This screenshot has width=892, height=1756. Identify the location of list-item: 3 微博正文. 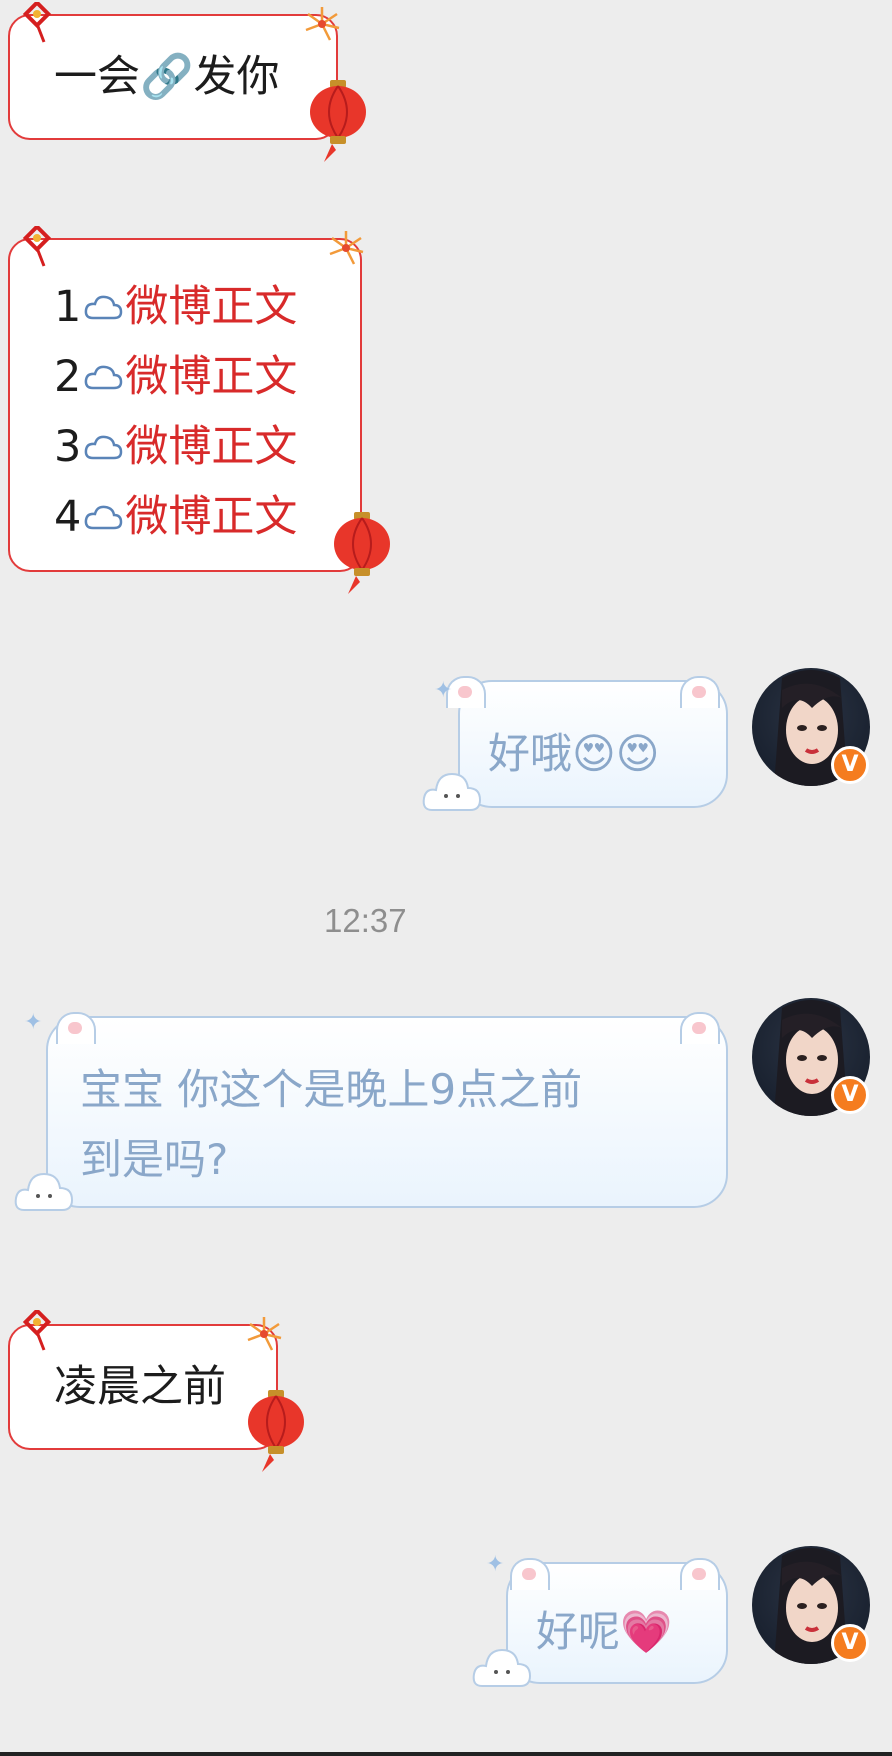
(175, 447).